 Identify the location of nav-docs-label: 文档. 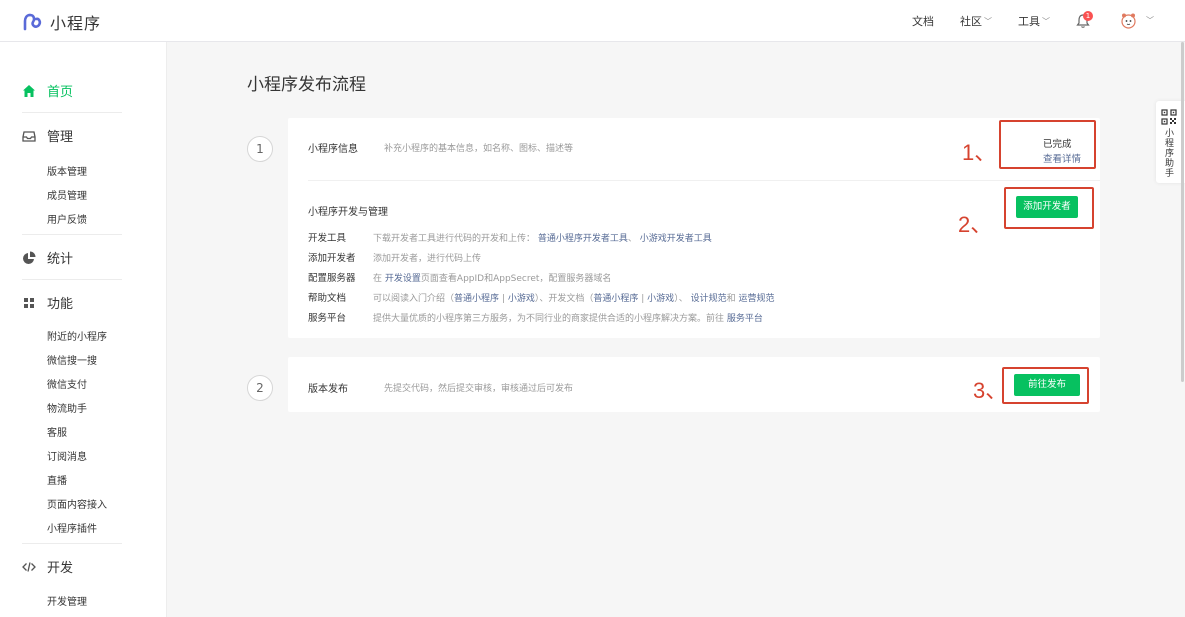
(923, 21).